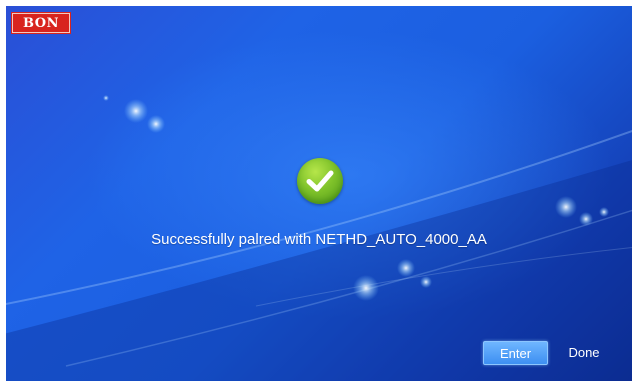 The width and height of the screenshot is (638, 387). What do you see at coordinates (515, 353) in the screenshot?
I see `enter-button: Enter` at bounding box center [515, 353].